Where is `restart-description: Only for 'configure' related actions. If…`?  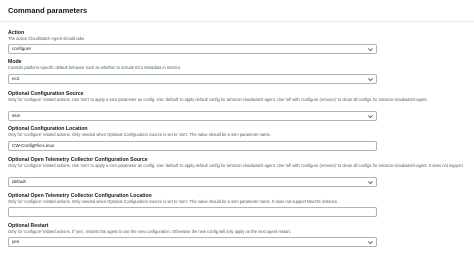 restart-description: Only for 'configure' related actions. If… is located at coordinates (150, 231).